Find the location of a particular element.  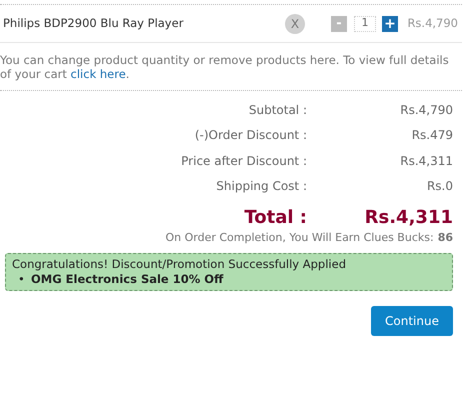

promo-title: Congratulations! Discount/Promotion Successfully Applied is located at coordinates (179, 264).